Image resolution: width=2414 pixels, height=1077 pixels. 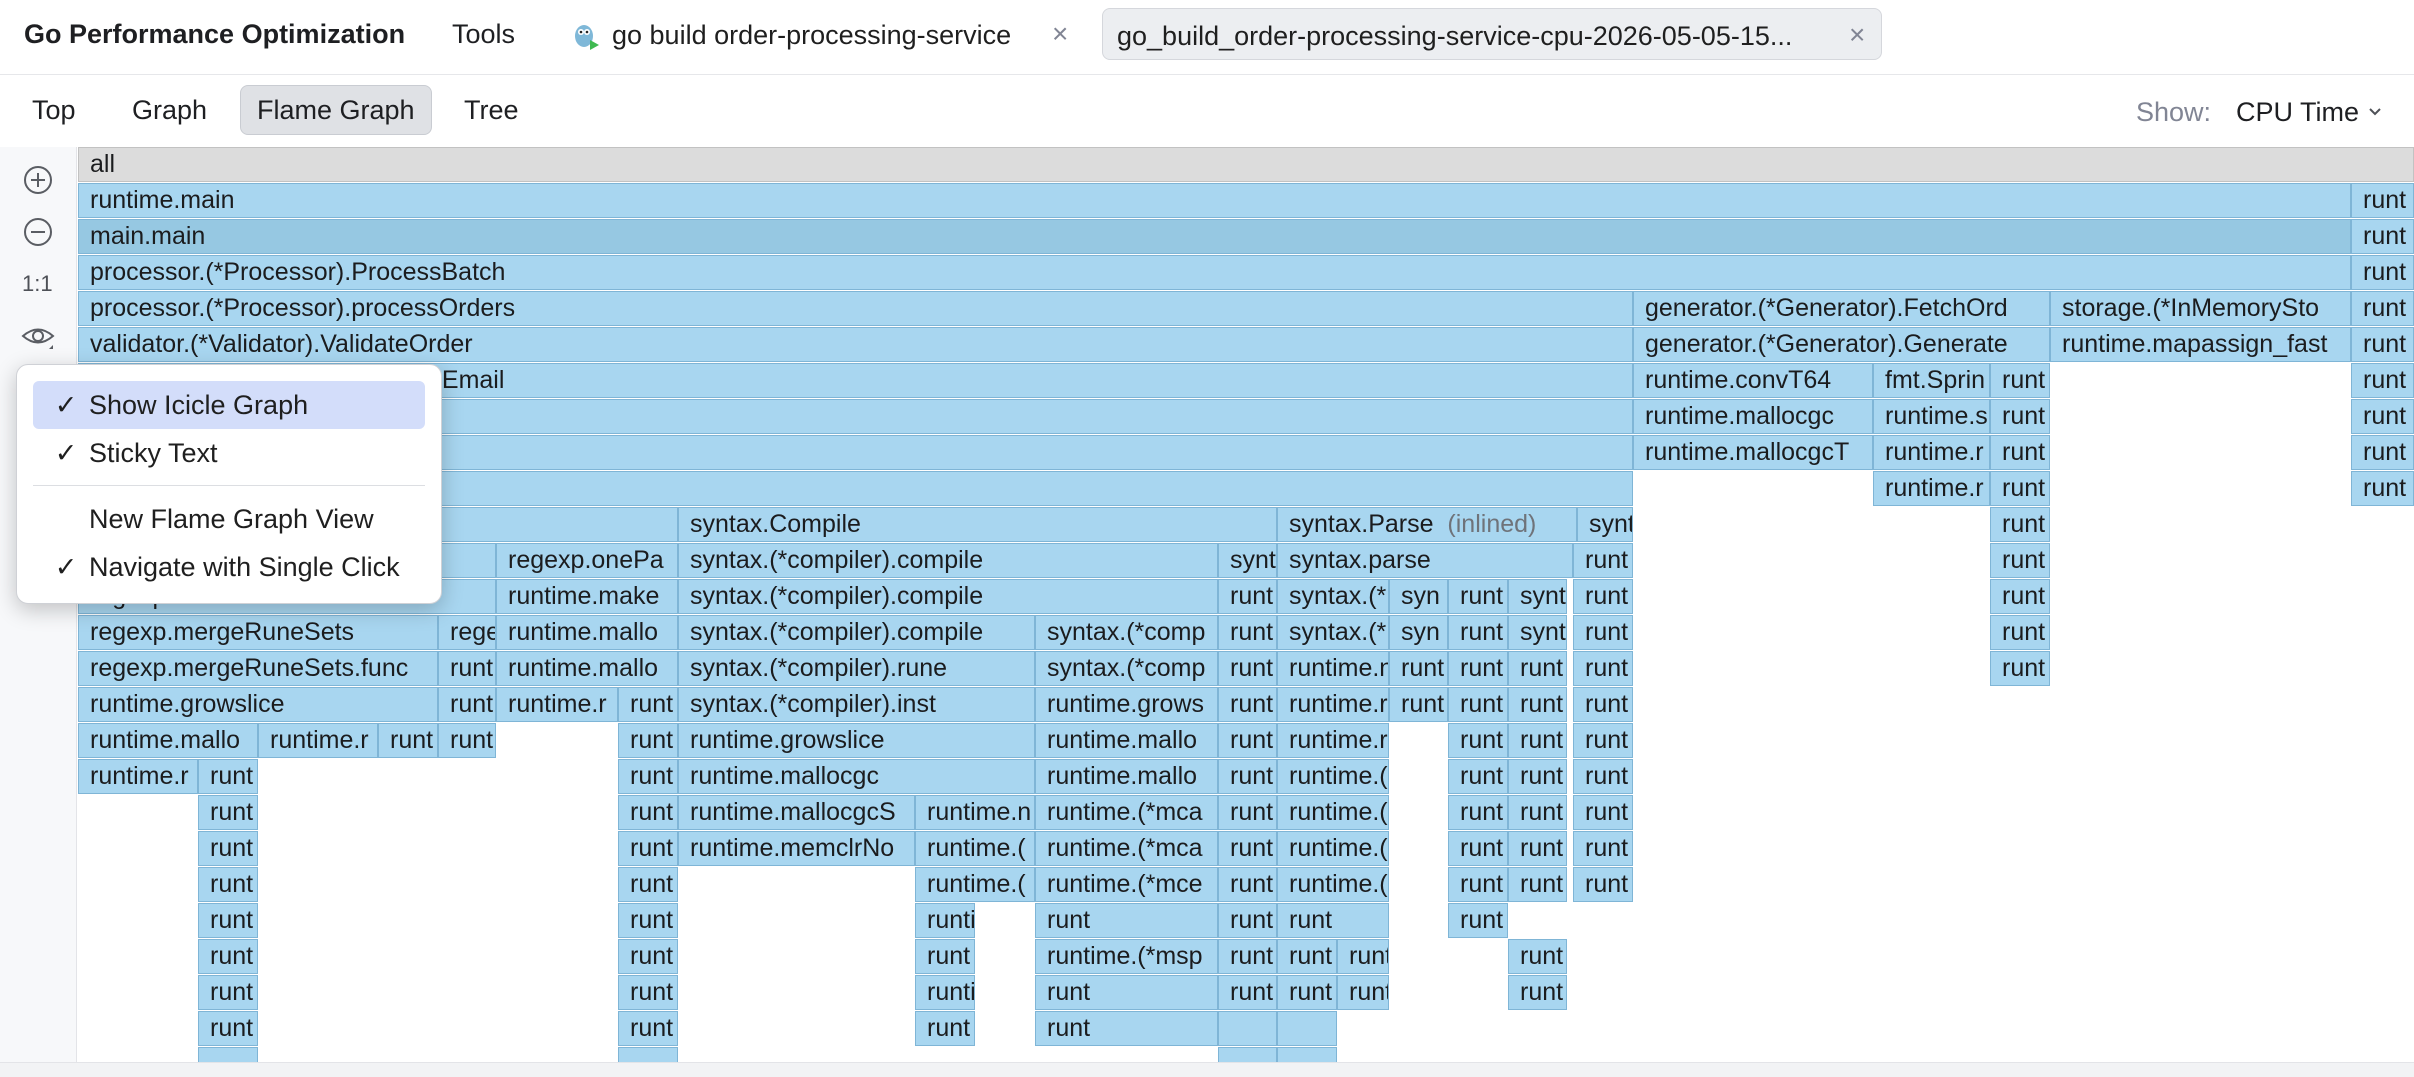 What do you see at coordinates (38, 232) in the screenshot?
I see `zoom-out-icon` at bounding box center [38, 232].